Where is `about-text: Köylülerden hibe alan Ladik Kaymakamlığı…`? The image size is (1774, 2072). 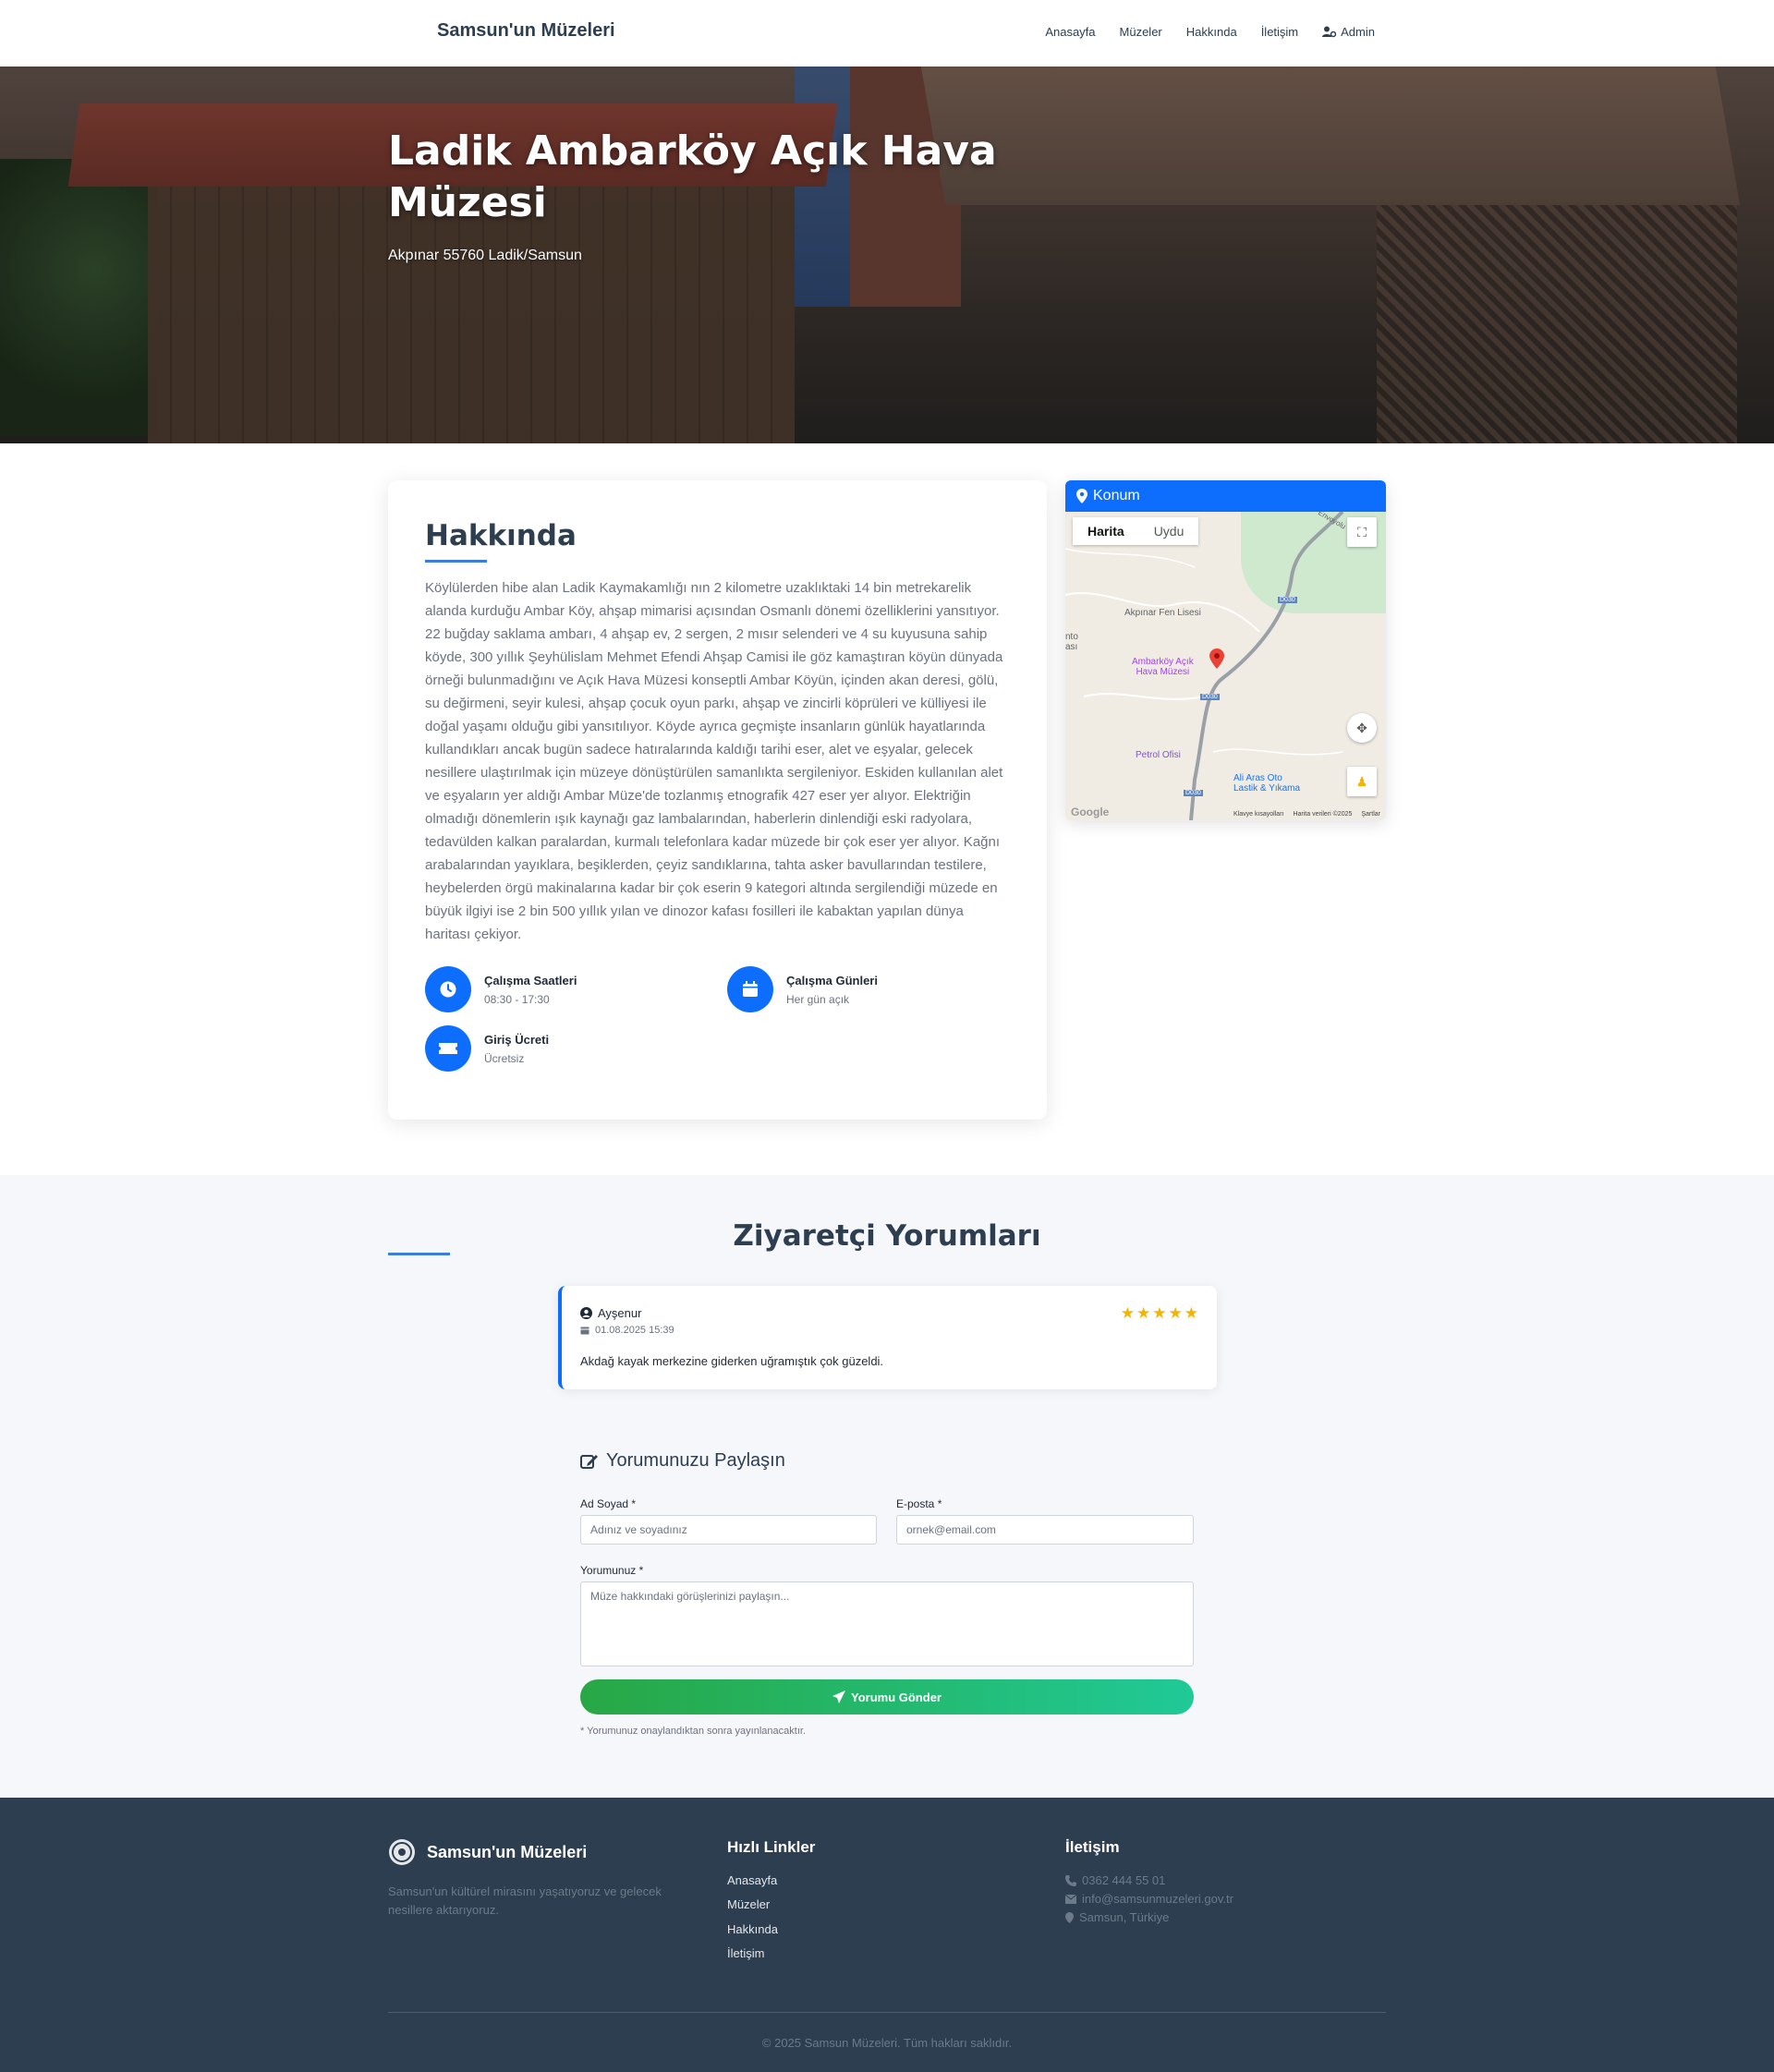 about-text: Köylülerden hibe alan Ladik Kaymakamlığı… is located at coordinates (714, 761).